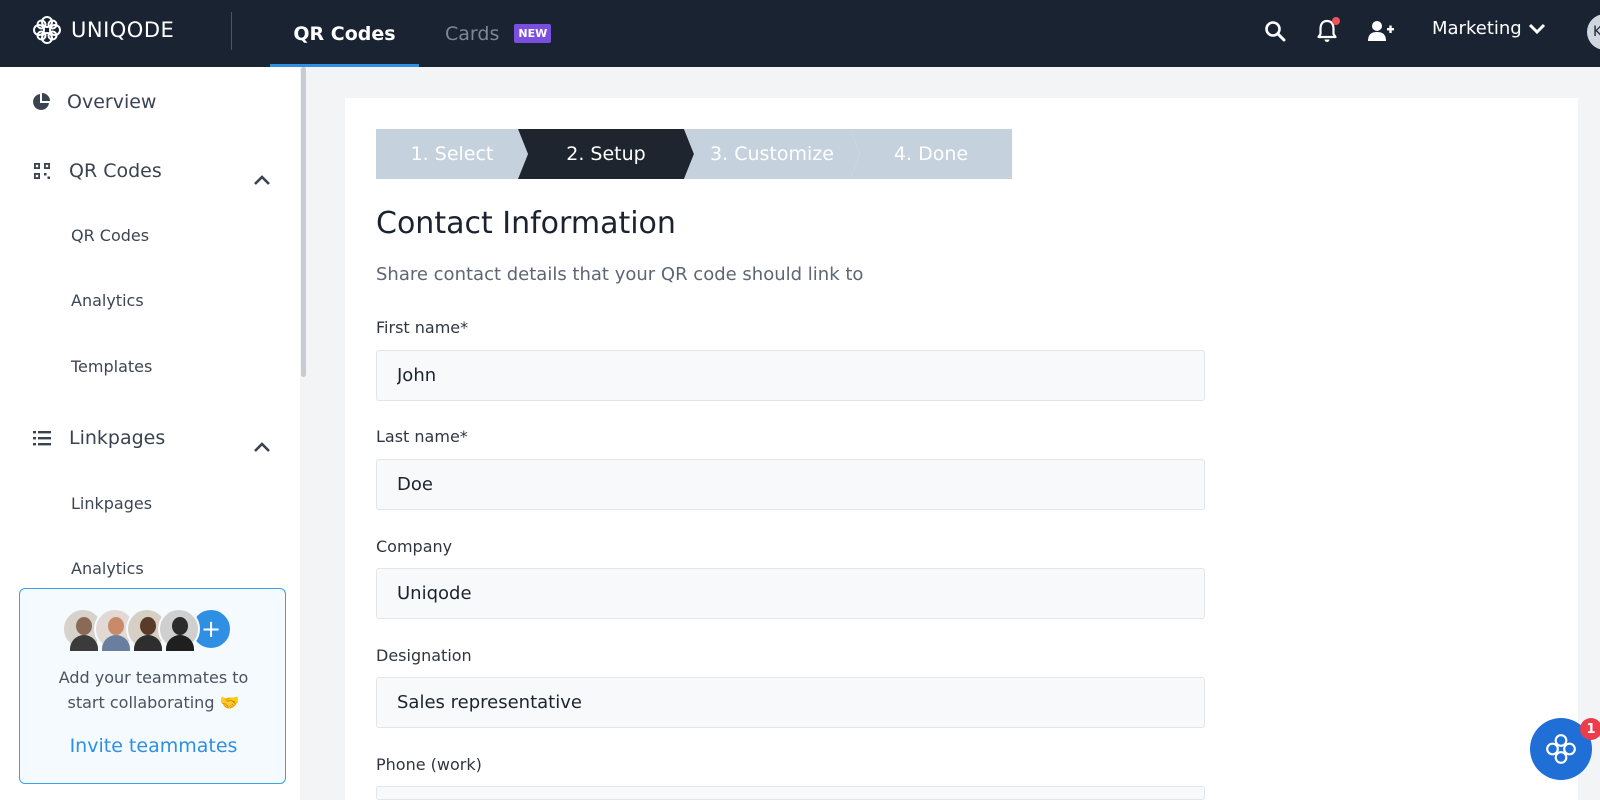 The width and height of the screenshot is (1600, 800). I want to click on phone-work-input, so click(790, 793).